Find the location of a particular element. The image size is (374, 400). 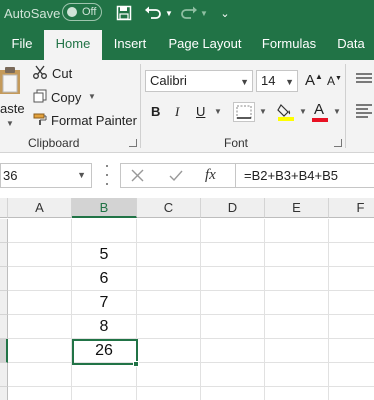

cut-button: Cut is located at coordinates (62, 73).